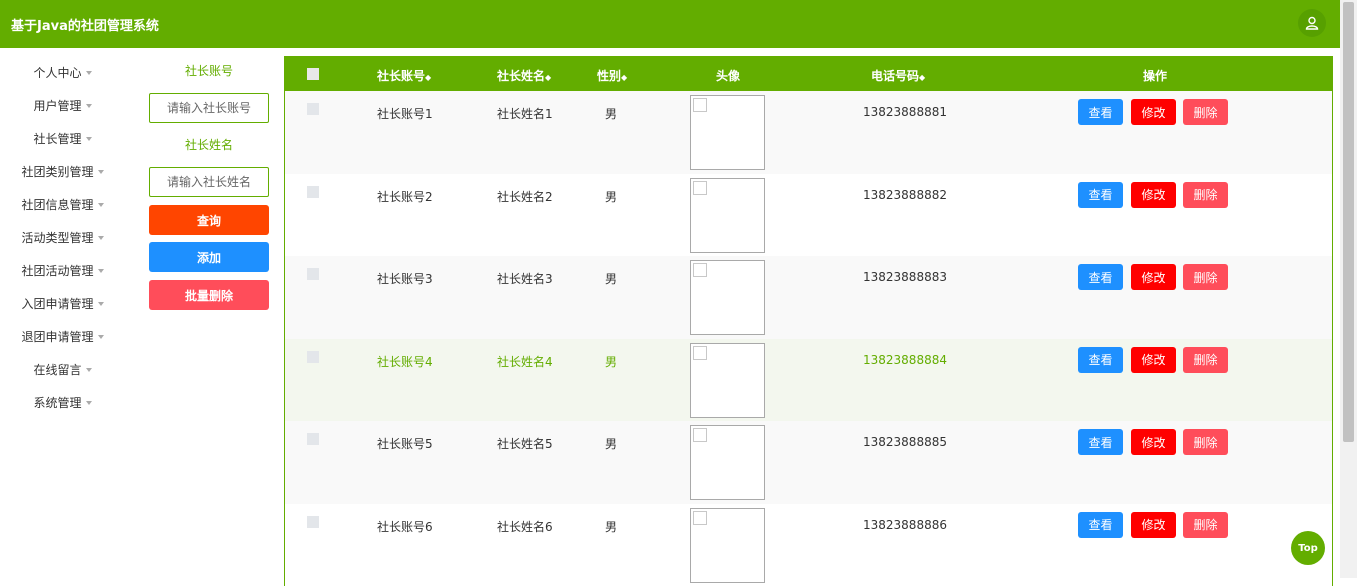 This screenshot has width=1357, height=586. I want to click on cell-phone: 13823888885, so click(905, 442).